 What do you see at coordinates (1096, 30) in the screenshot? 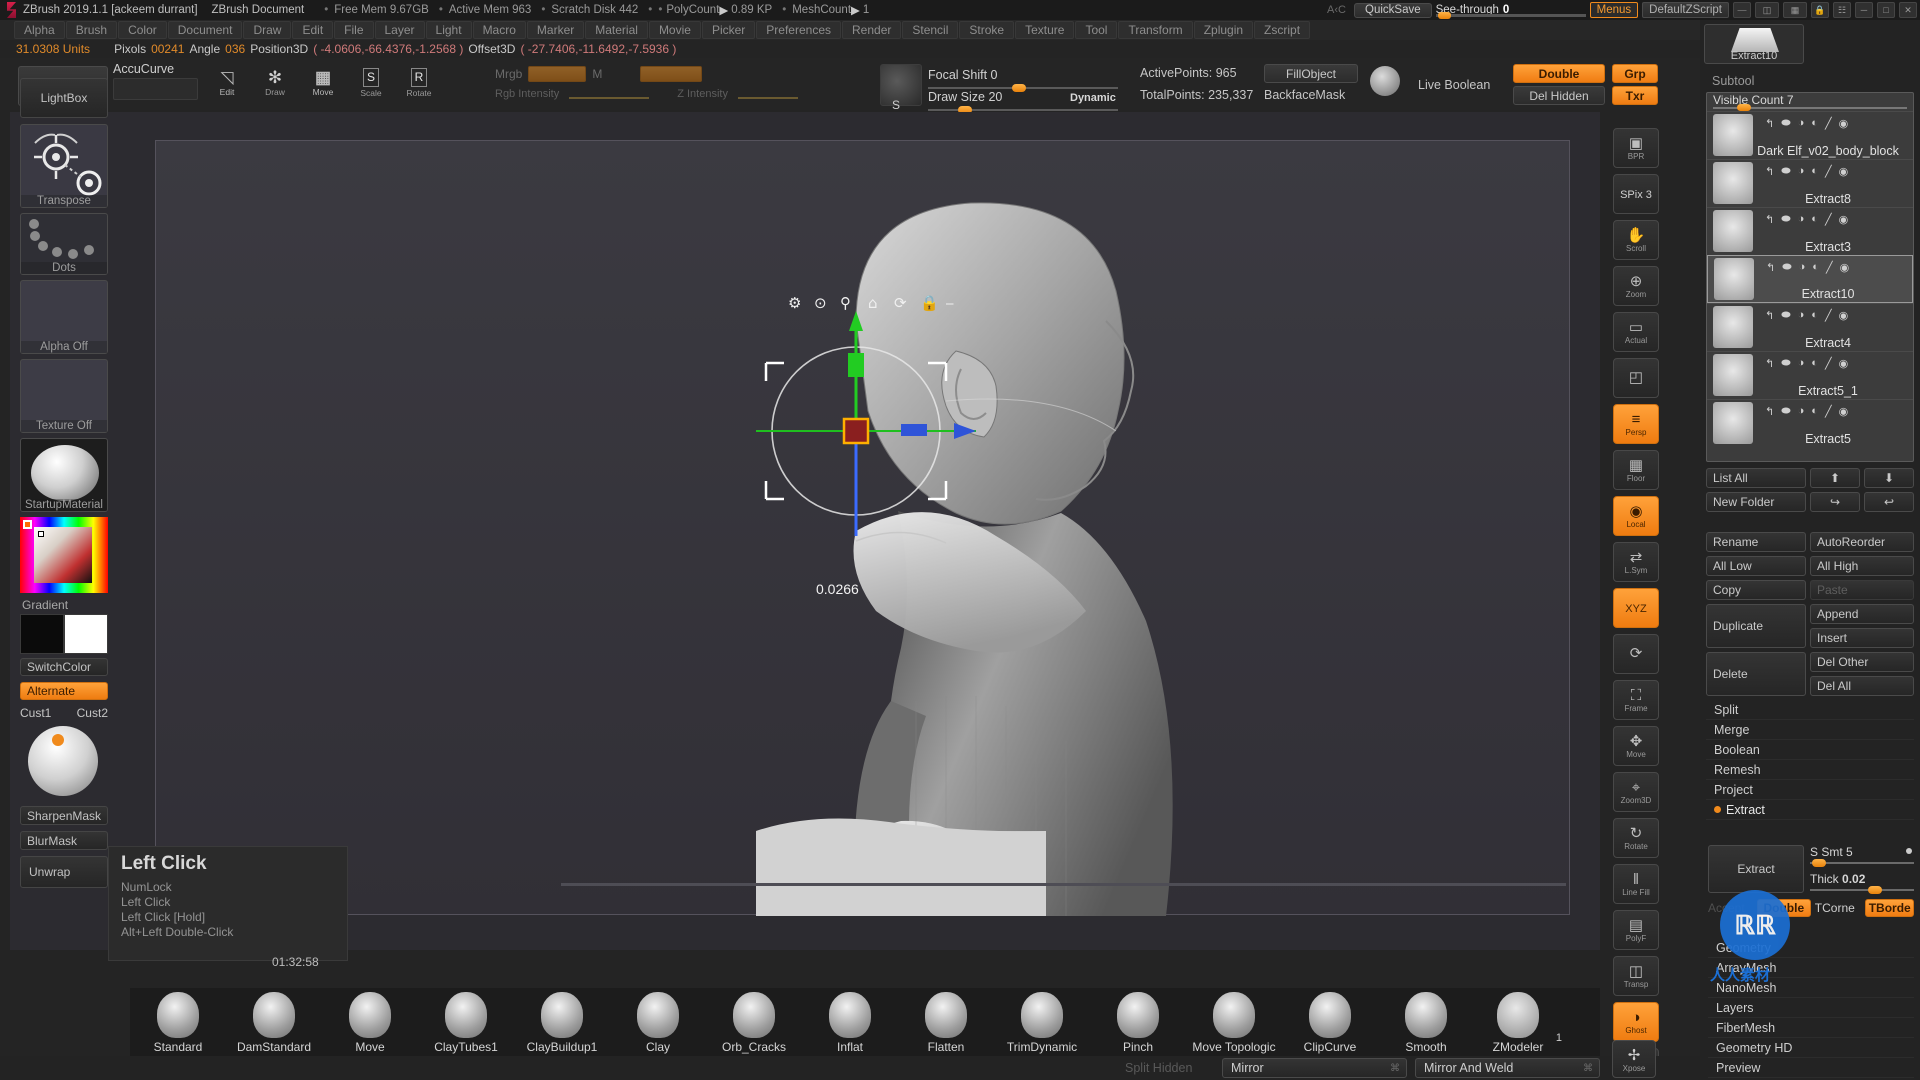
I see `menu-item-tool: Tool` at bounding box center [1096, 30].